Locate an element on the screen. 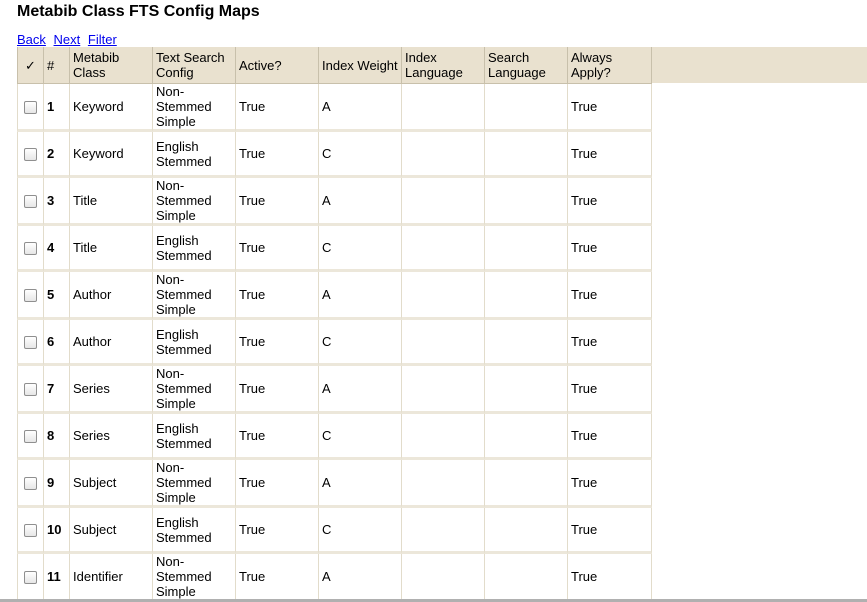 The image size is (867, 602). table-row: 9 Subject Non-Stemmed Simple True A True is located at coordinates (334, 484).